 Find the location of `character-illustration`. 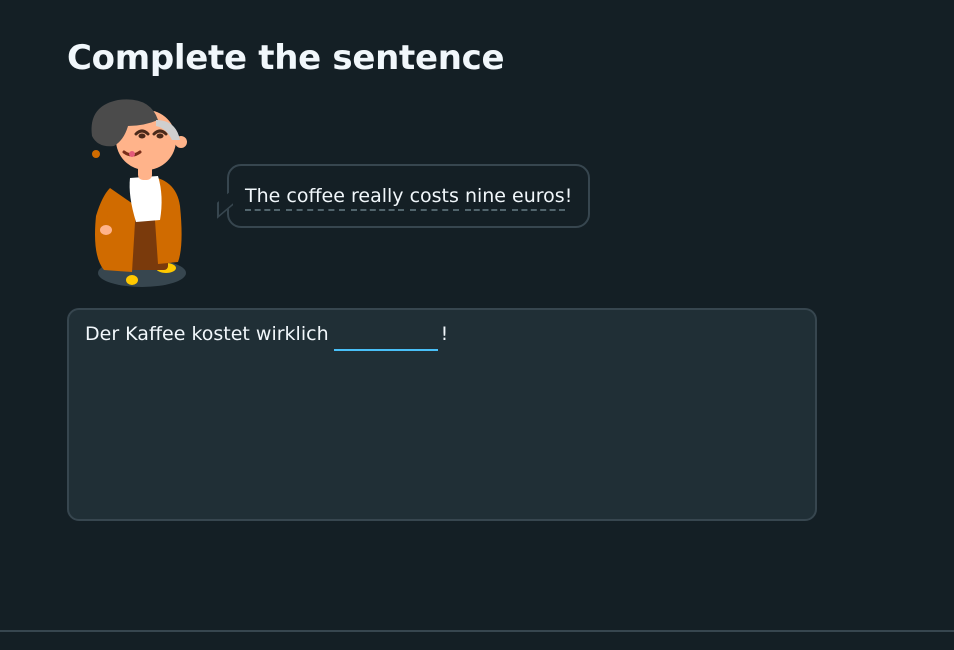

character-illustration is located at coordinates (139, 193).